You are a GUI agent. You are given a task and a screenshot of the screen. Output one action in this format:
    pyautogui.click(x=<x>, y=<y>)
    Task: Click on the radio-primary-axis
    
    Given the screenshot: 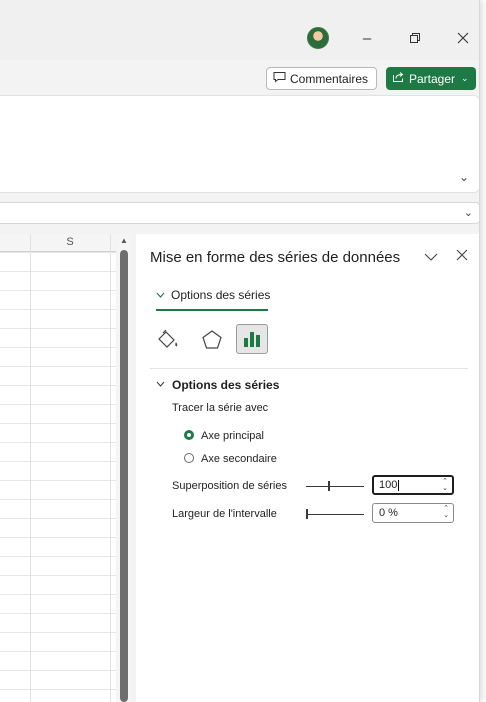 What is the action you would take?
    pyautogui.click(x=189, y=435)
    